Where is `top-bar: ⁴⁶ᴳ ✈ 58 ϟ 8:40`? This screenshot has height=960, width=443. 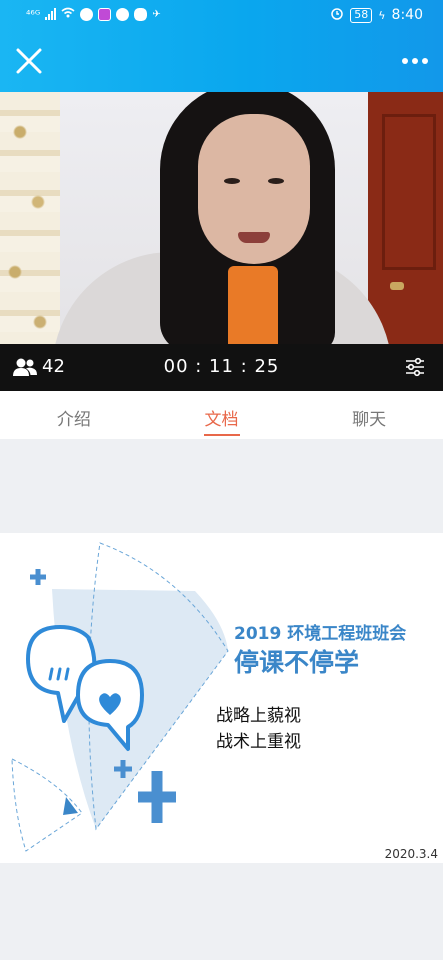 top-bar: ⁴⁶ᴳ ✈ 58 ϟ 8:40 is located at coordinates (221, 46).